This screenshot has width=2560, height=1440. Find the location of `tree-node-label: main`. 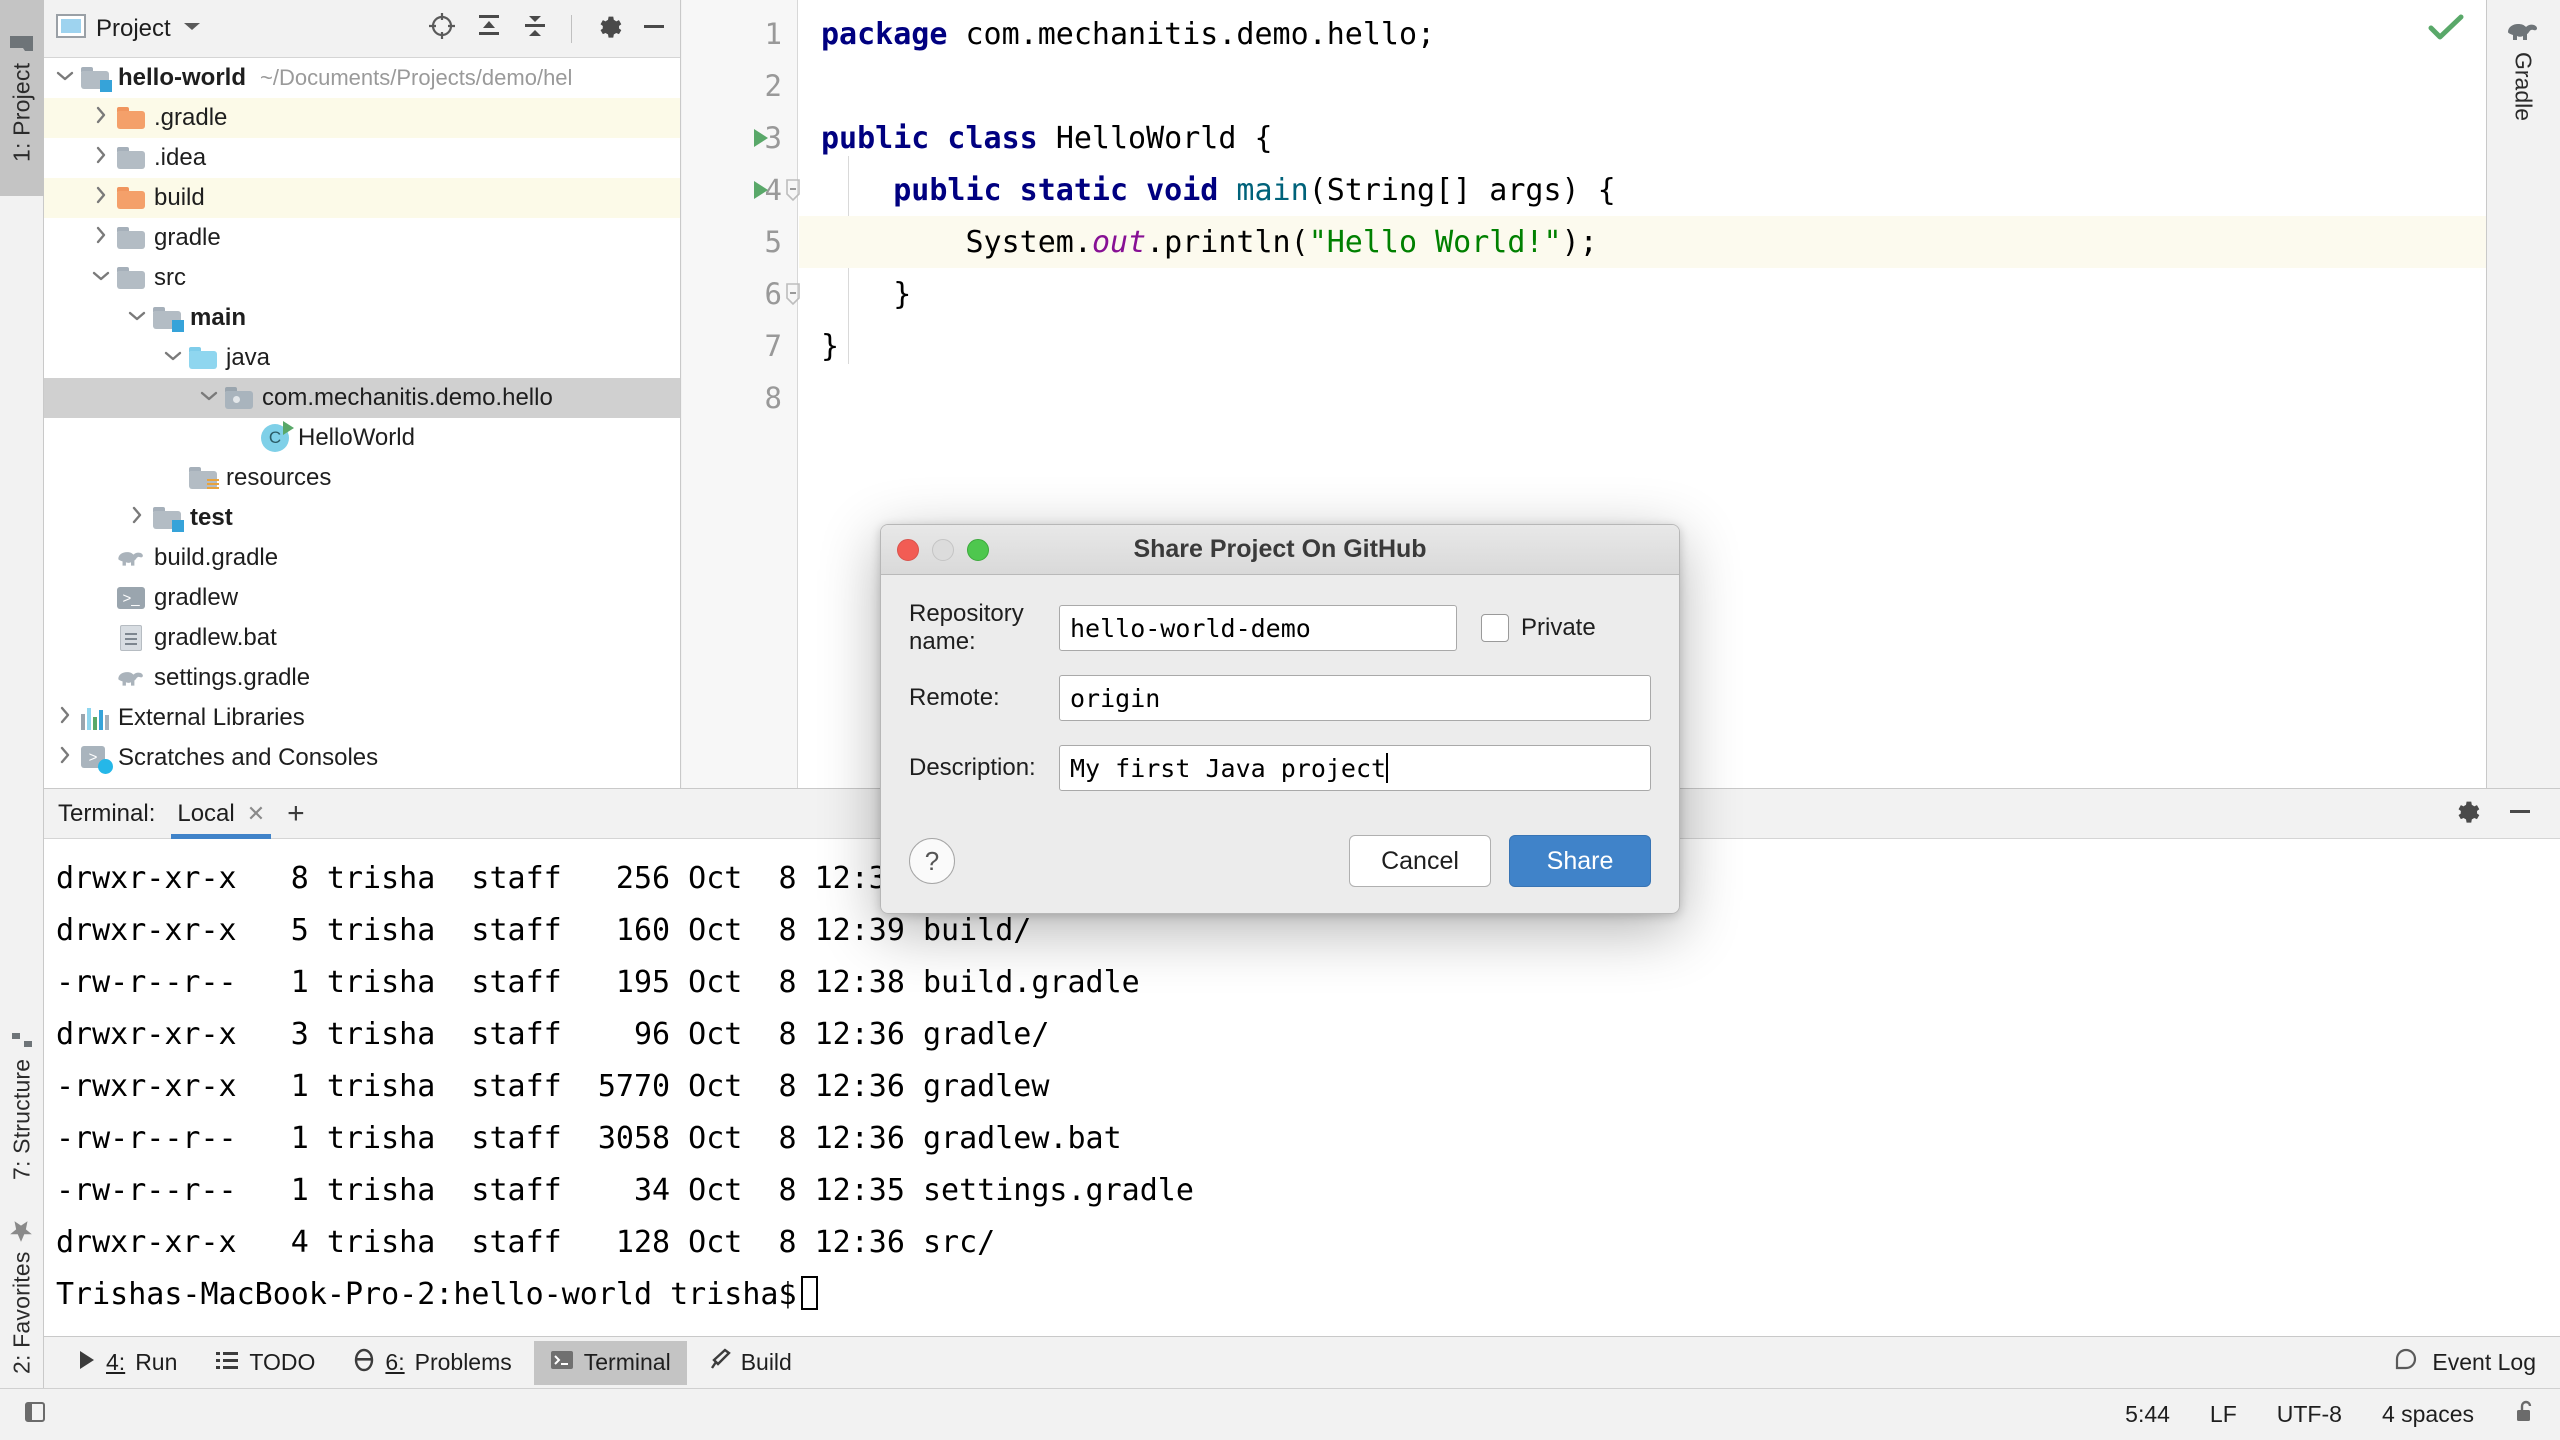

tree-node-label: main is located at coordinates (218, 317).